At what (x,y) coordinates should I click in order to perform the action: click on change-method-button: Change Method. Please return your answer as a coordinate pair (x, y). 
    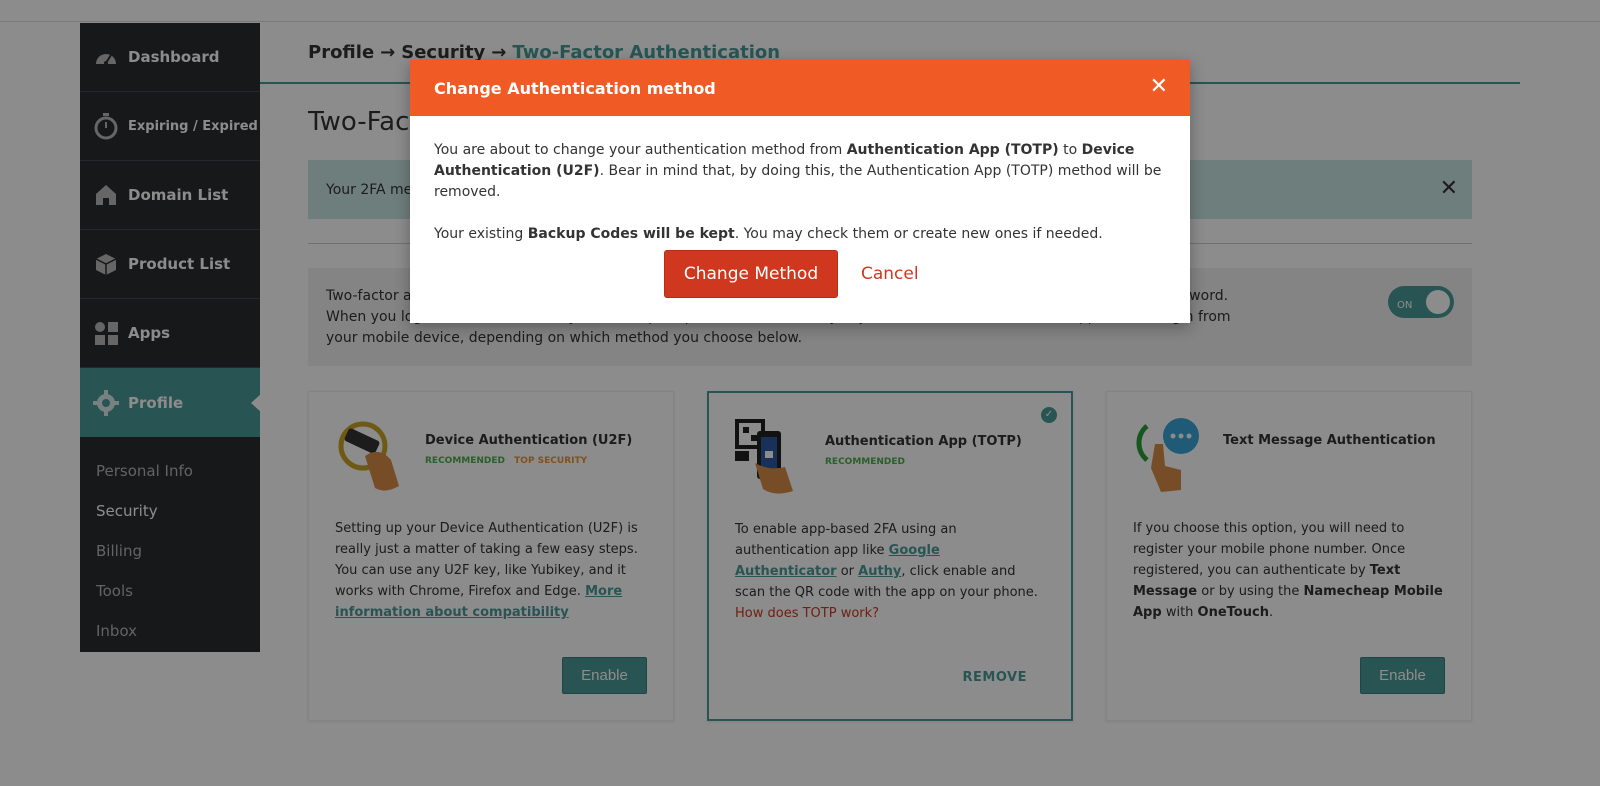
    Looking at the image, I should click on (751, 274).